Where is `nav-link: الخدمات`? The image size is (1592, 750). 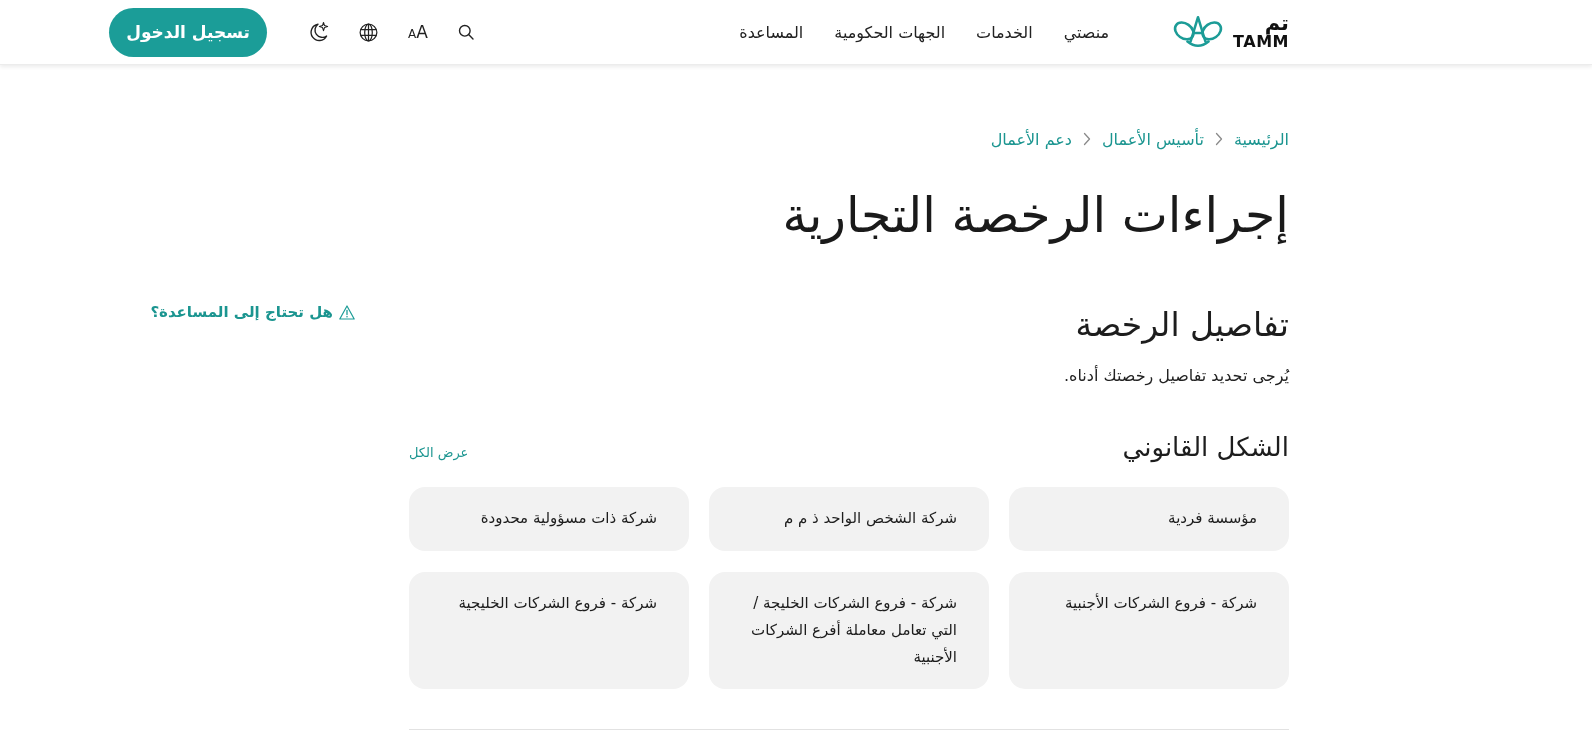
nav-link: الخدمات is located at coordinates (1004, 32).